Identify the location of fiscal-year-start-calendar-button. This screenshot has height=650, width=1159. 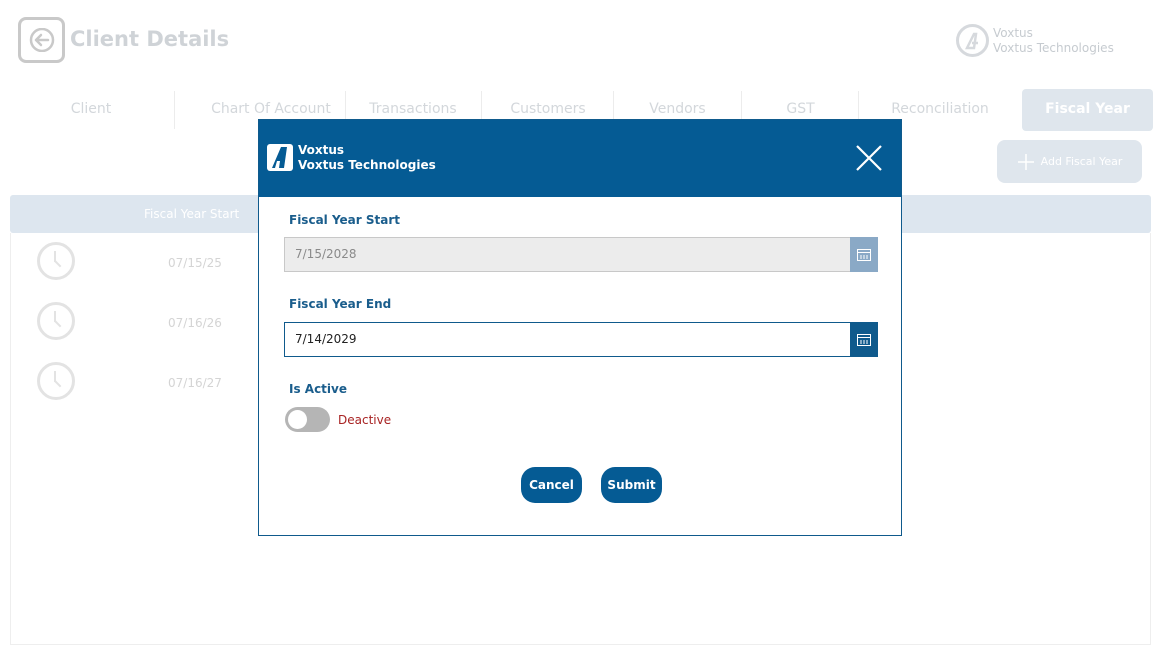
(864, 254).